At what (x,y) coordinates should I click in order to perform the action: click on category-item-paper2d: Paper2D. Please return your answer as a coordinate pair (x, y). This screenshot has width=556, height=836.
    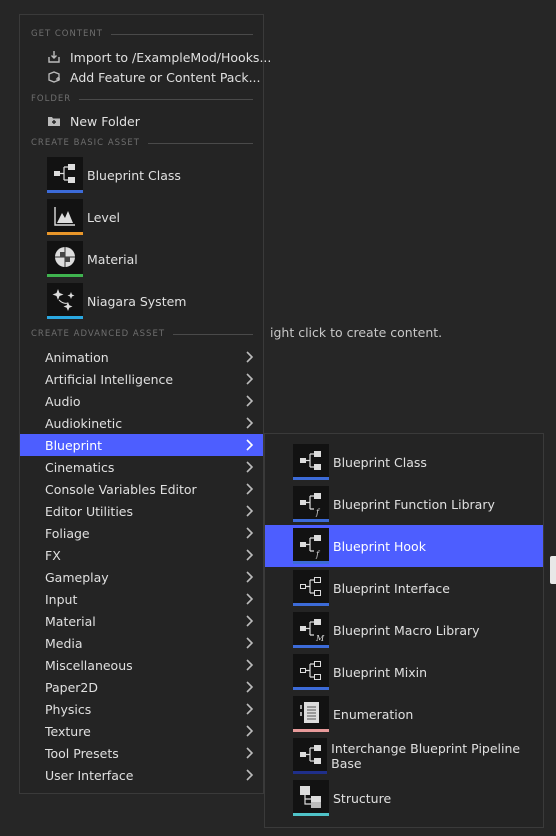
    Looking at the image, I should click on (141, 687).